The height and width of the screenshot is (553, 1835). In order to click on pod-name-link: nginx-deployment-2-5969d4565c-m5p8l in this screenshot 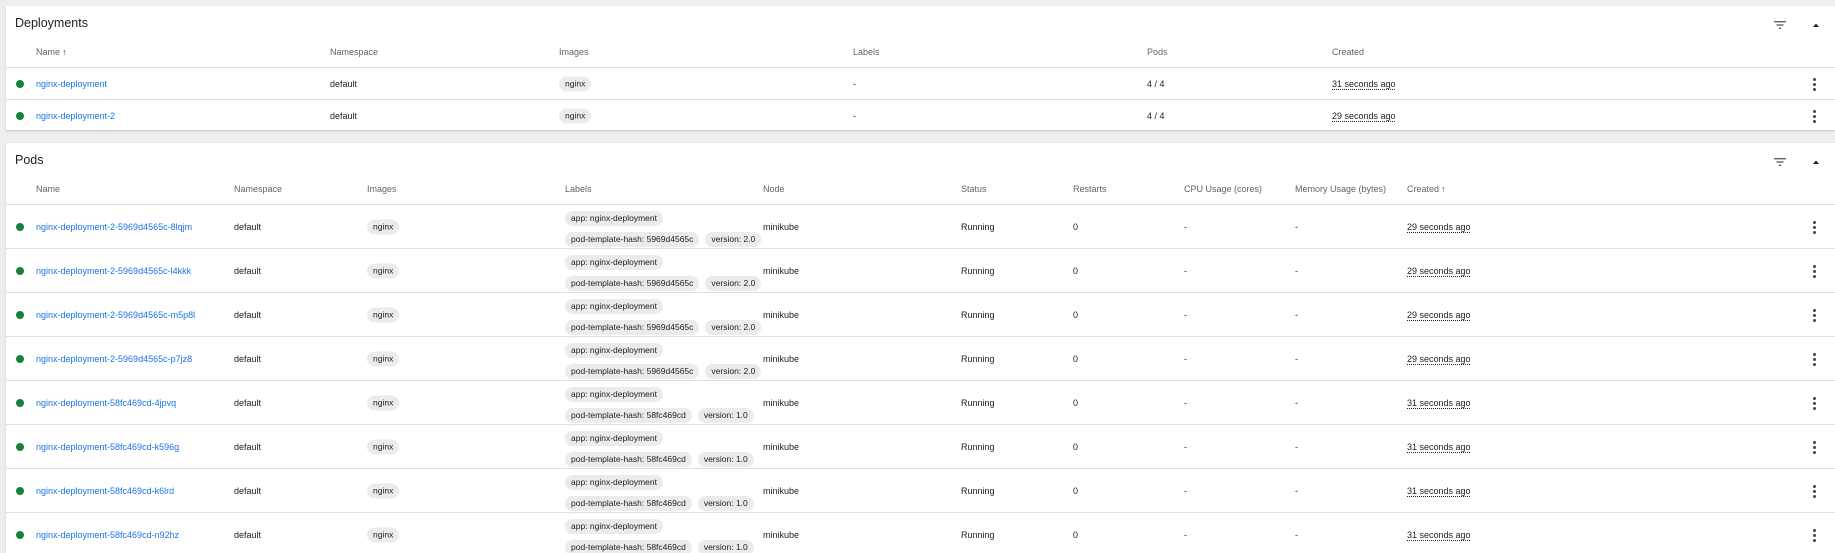, I will do `click(115, 315)`.